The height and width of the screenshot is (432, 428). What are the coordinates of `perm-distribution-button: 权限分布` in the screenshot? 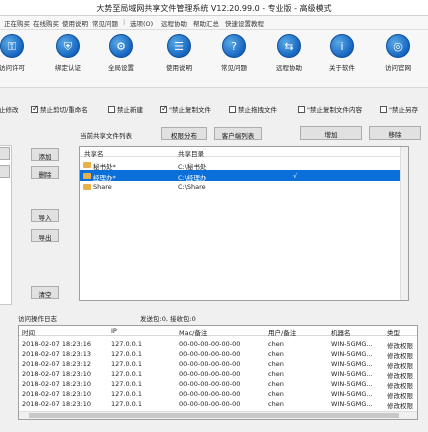 It's located at (184, 133).